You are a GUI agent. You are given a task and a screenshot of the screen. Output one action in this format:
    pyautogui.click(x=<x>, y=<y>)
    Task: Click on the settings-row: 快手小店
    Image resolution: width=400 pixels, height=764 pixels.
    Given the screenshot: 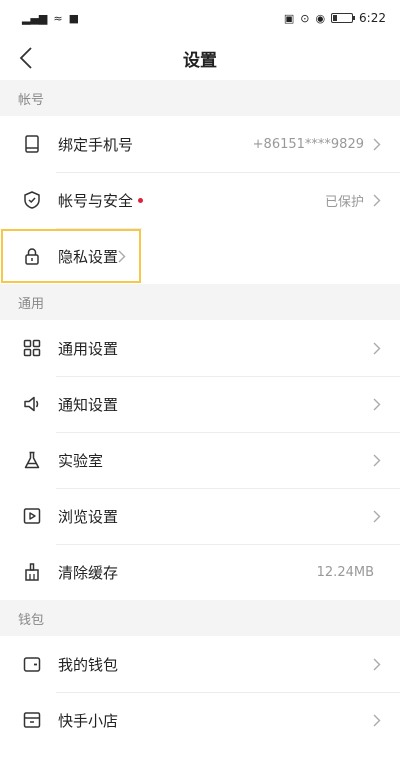 What is the action you would take?
    pyautogui.click(x=200, y=720)
    